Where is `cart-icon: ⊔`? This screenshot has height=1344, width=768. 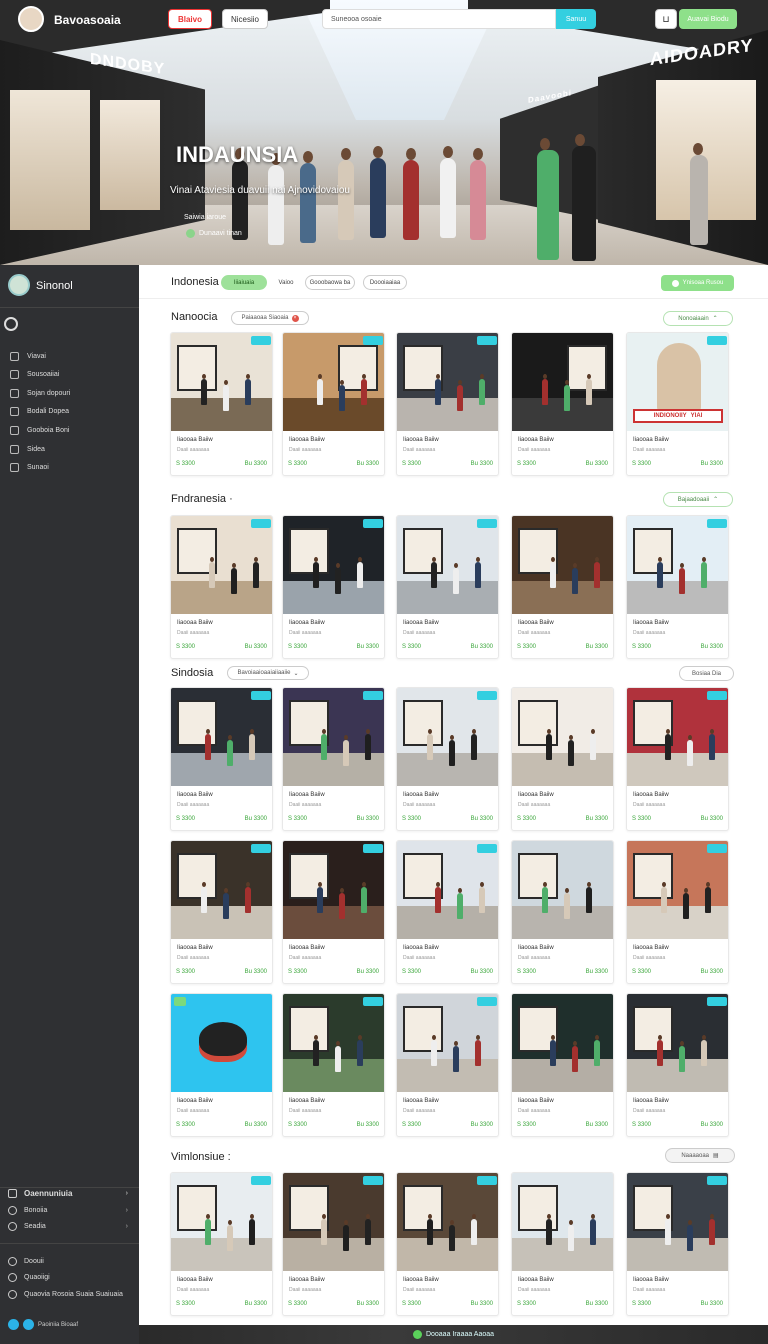 cart-icon: ⊔ is located at coordinates (666, 19).